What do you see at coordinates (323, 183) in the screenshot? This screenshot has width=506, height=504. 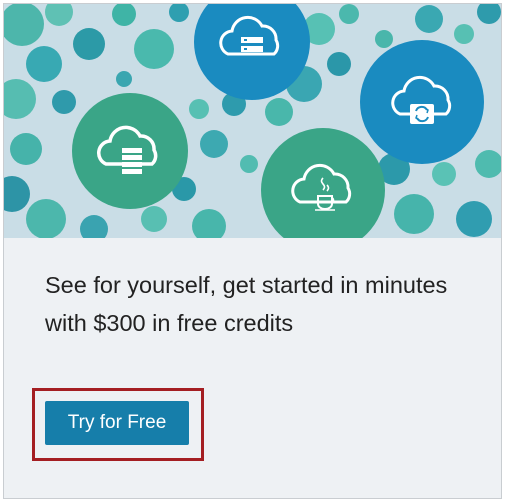 I see `java-cloud-icon` at bounding box center [323, 183].